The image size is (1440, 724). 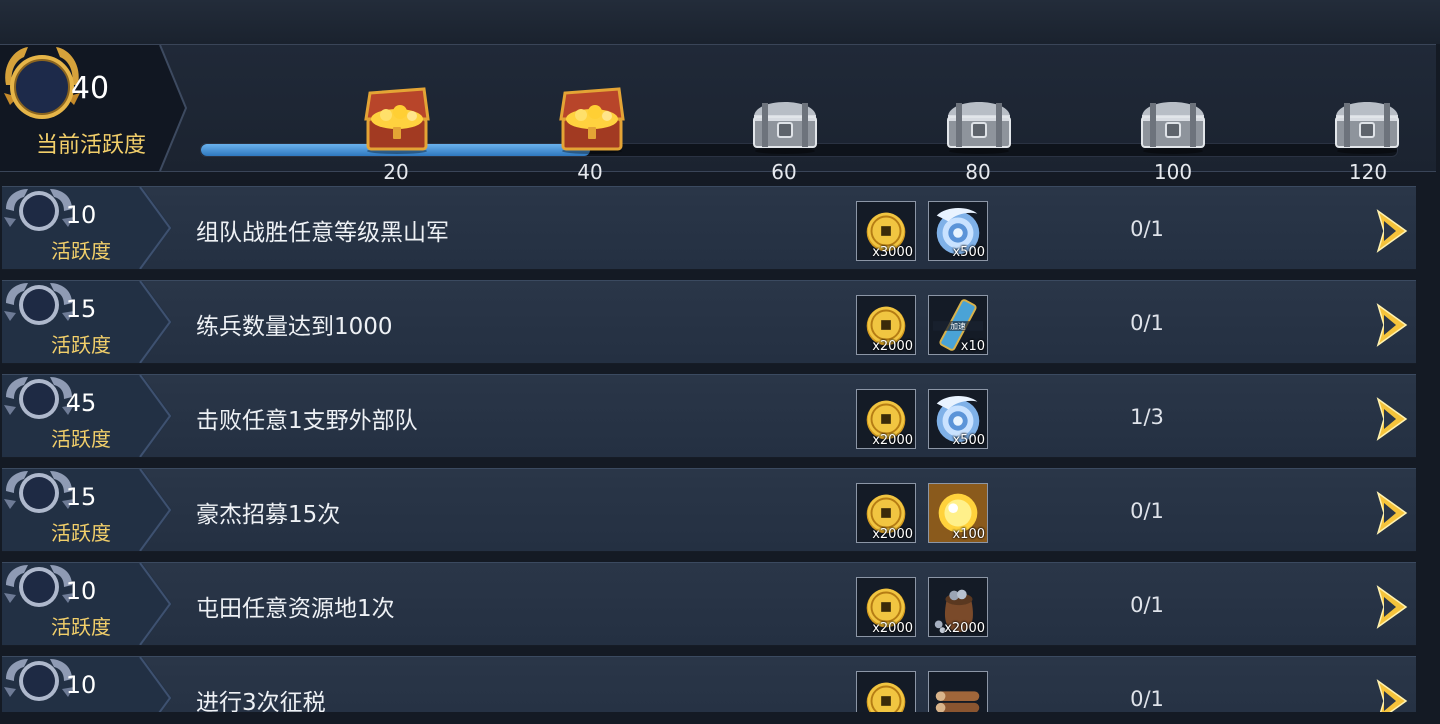 I want to click on reward-slot: x10, so click(x=958, y=325).